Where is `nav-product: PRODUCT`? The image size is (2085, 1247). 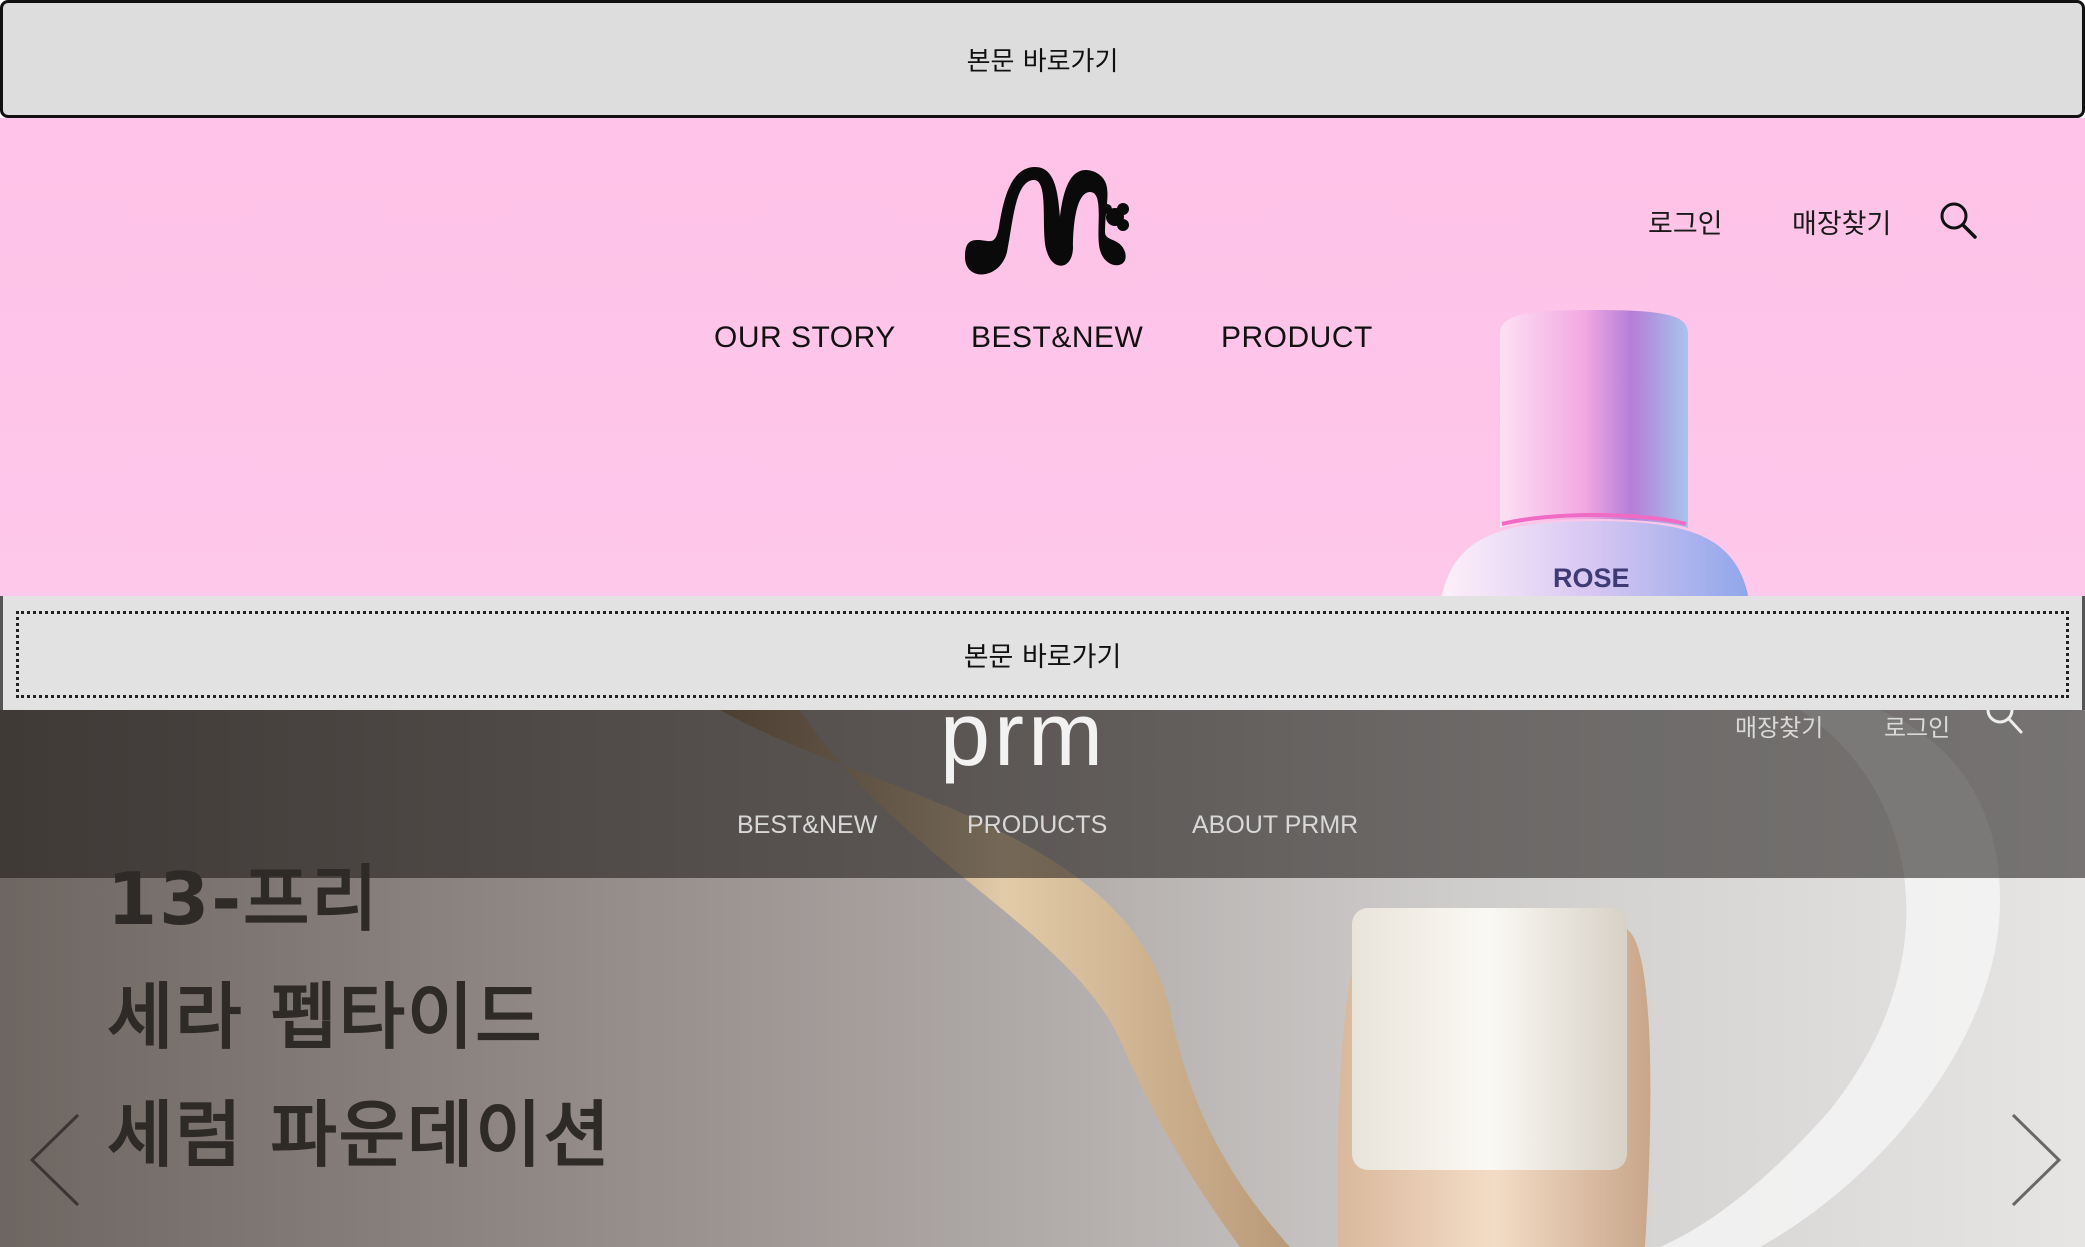 nav-product: PRODUCT is located at coordinates (1297, 338).